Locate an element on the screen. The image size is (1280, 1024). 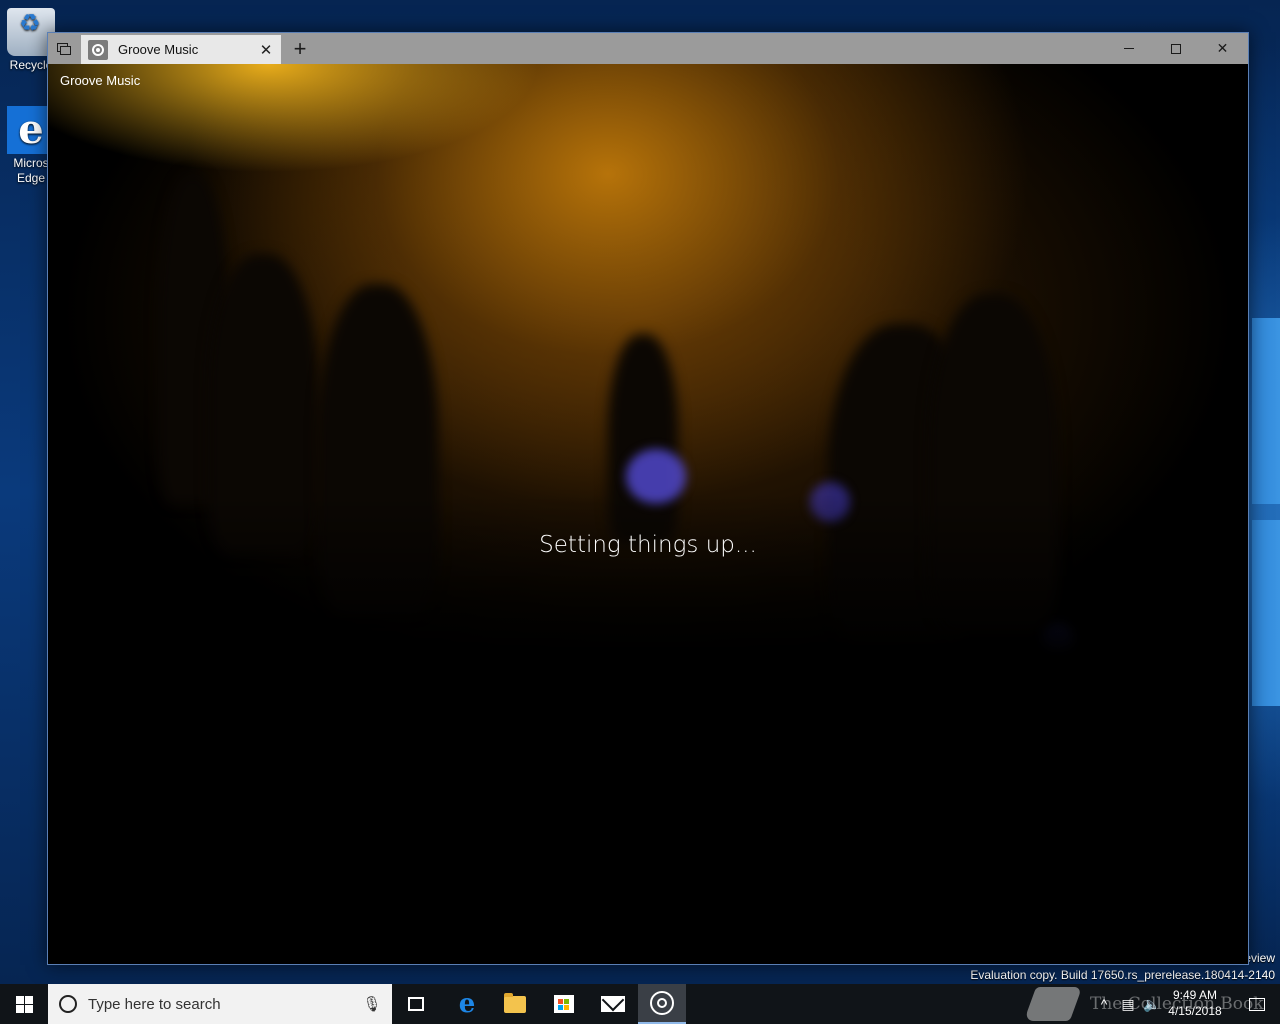
edge-icon: e is located at coordinates (467, 1004).